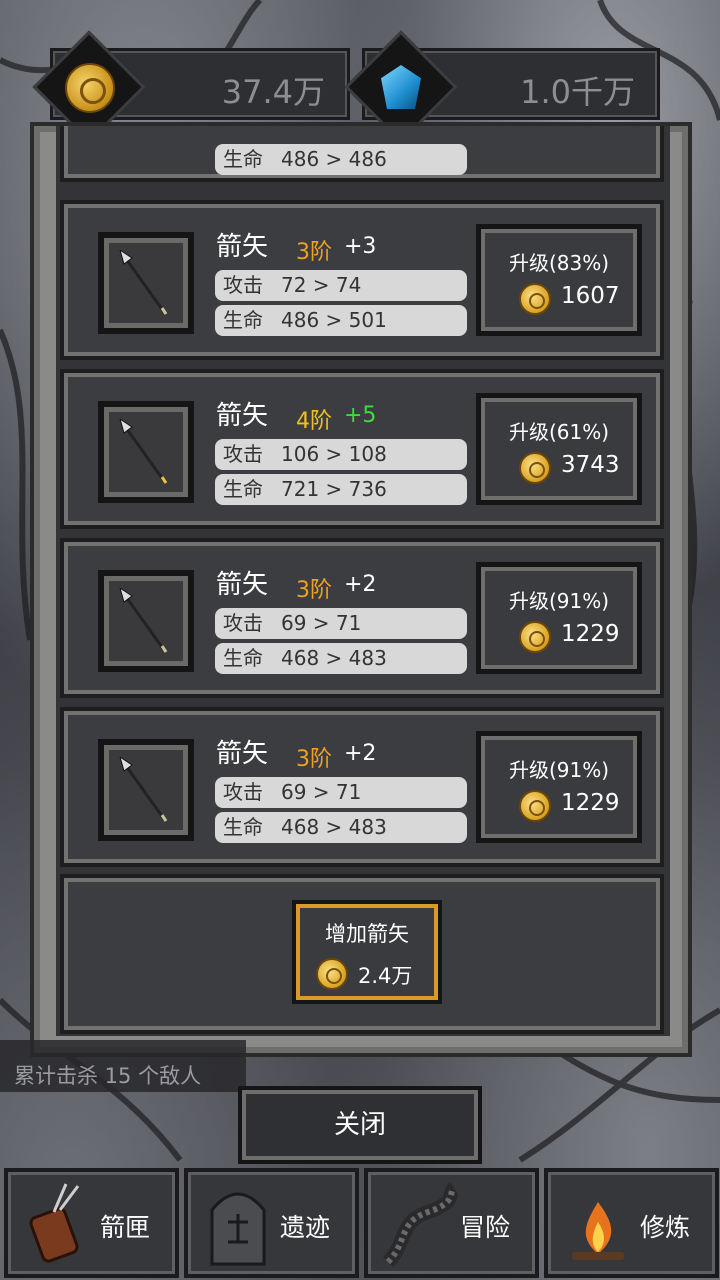 The image size is (720, 1280). I want to click on upgrade-cost: 3743, so click(590, 465).